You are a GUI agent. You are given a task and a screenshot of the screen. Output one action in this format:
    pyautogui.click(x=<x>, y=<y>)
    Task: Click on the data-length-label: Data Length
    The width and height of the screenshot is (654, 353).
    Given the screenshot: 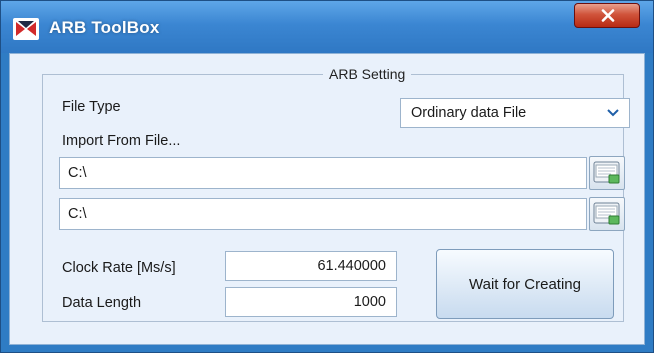 What is the action you would take?
    pyautogui.click(x=102, y=303)
    